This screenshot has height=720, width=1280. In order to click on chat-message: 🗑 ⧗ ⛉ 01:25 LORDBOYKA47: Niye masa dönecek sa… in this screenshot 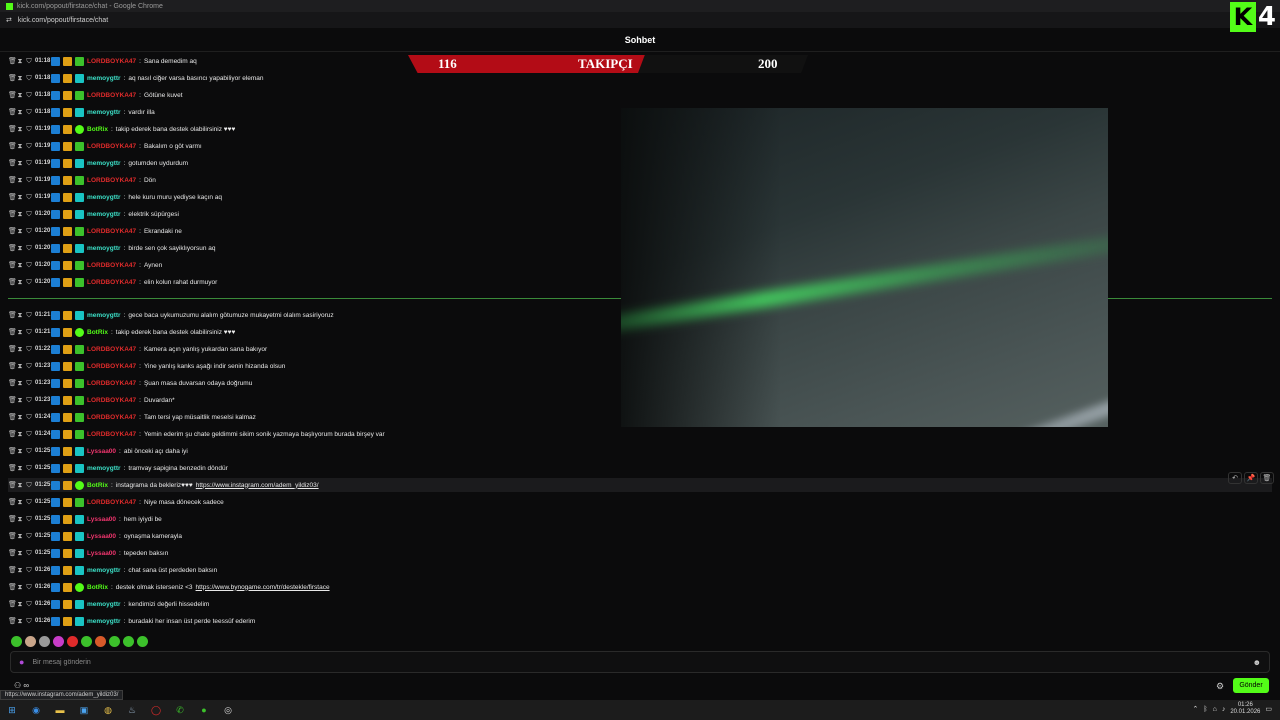, I will do `click(640, 502)`.